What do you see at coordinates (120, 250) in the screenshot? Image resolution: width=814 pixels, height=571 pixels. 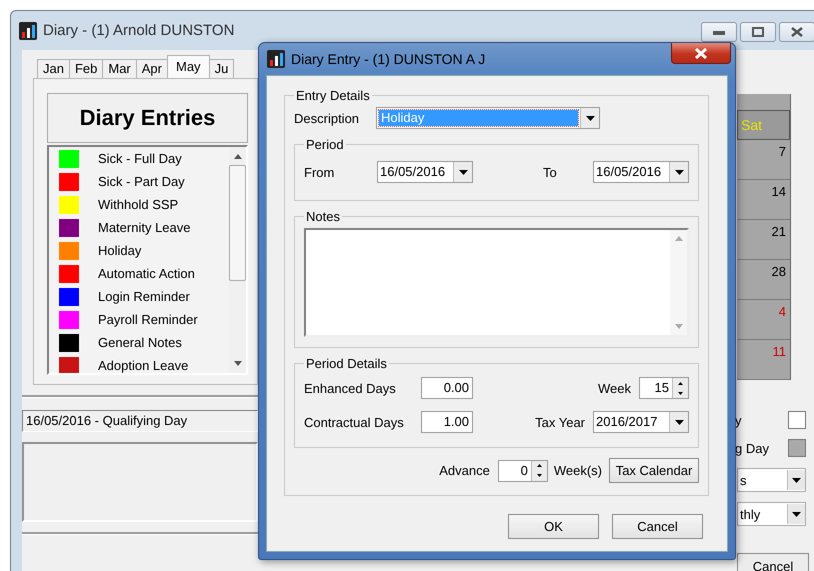 I see `entry-type-label: Holiday` at bounding box center [120, 250].